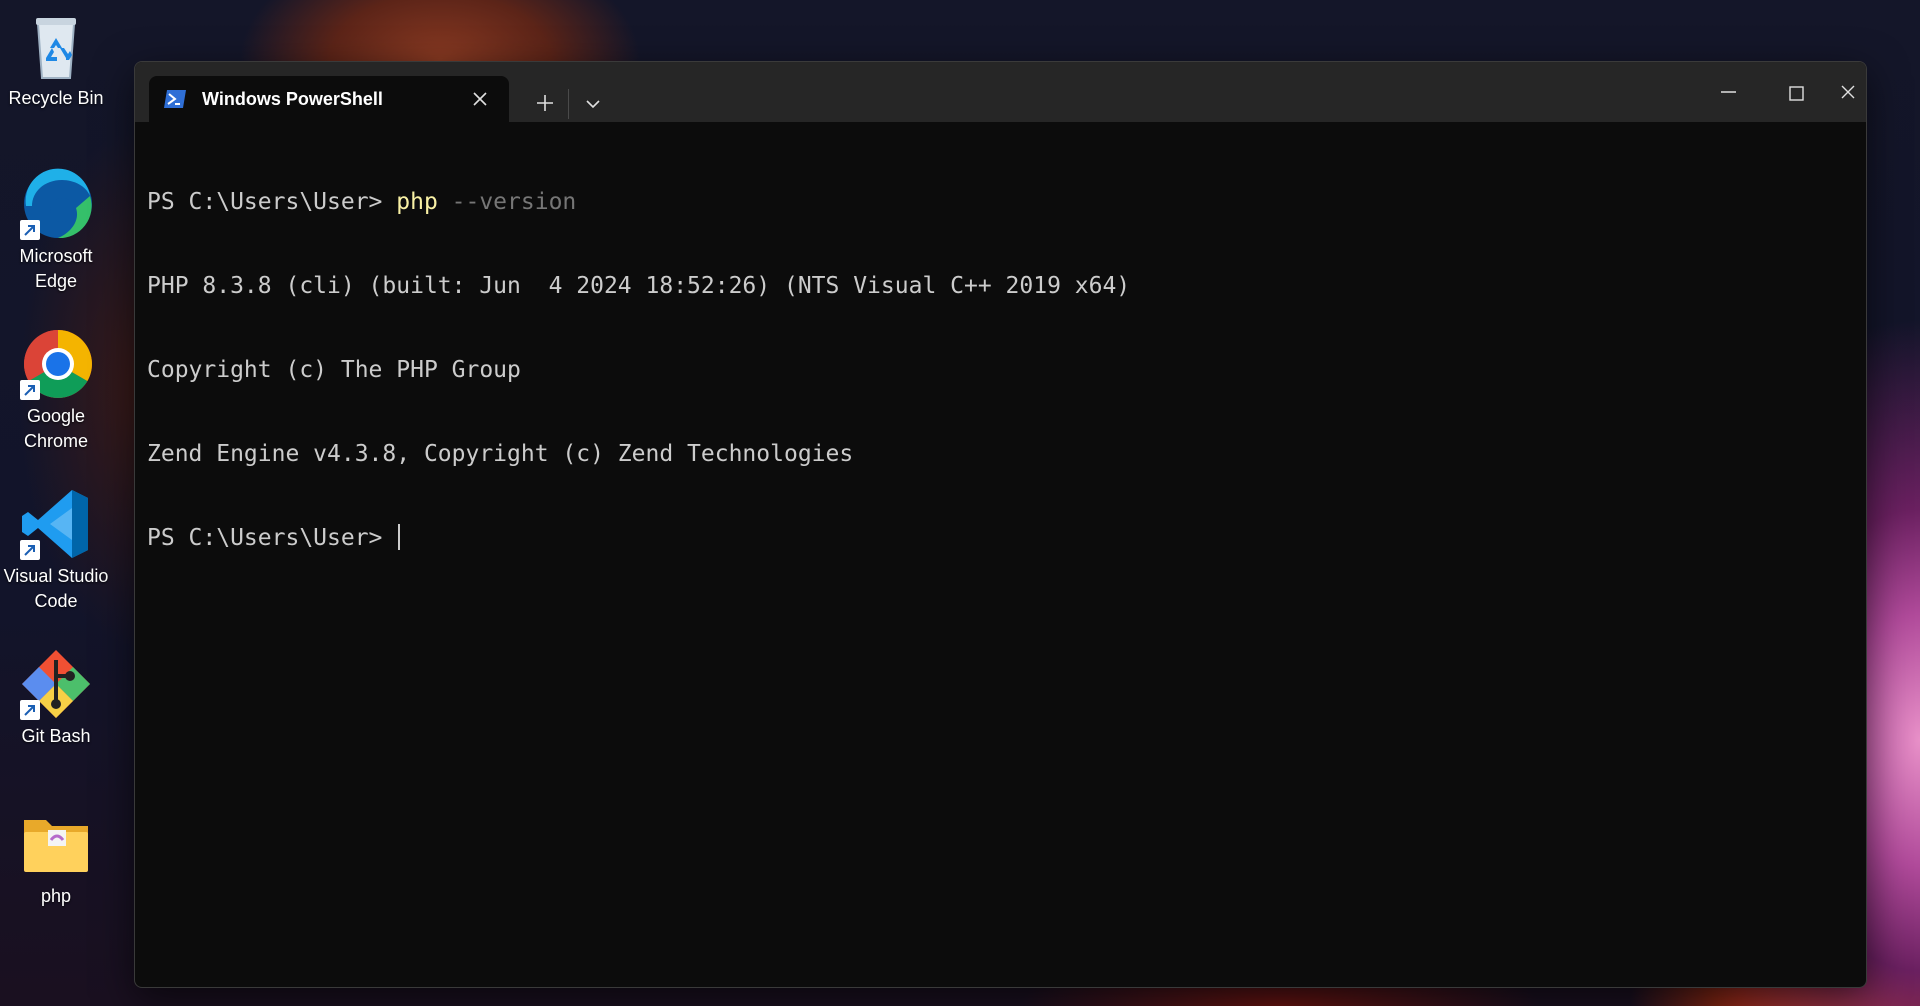  I want to click on desktop-icon-edge: Microsoft Edge, so click(56, 230).